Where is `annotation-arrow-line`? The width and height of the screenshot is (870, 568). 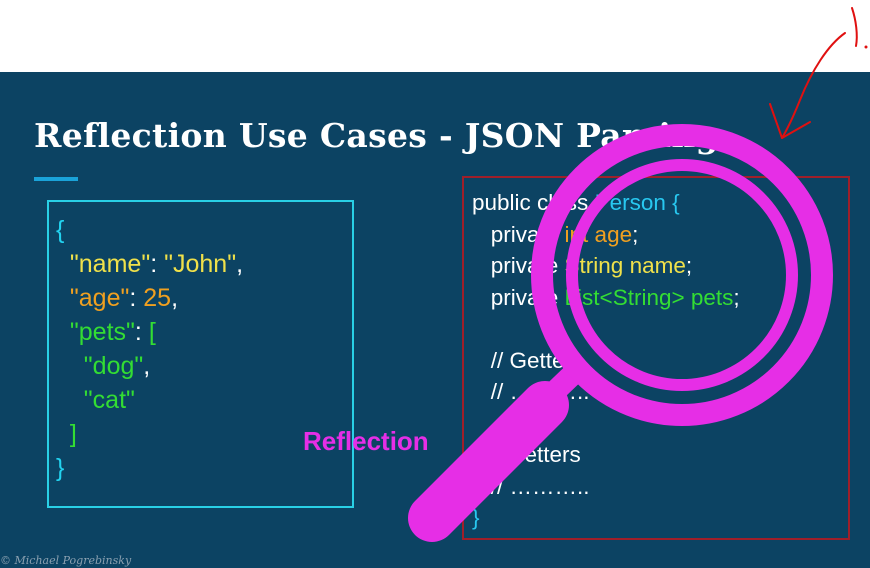
annotation-arrow-line is located at coordinates (813, 85).